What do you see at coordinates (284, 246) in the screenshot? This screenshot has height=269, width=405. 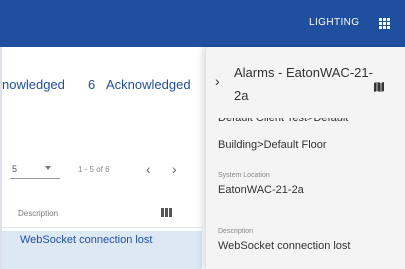 I see `description-value: WebSocket connection lost` at bounding box center [284, 246].